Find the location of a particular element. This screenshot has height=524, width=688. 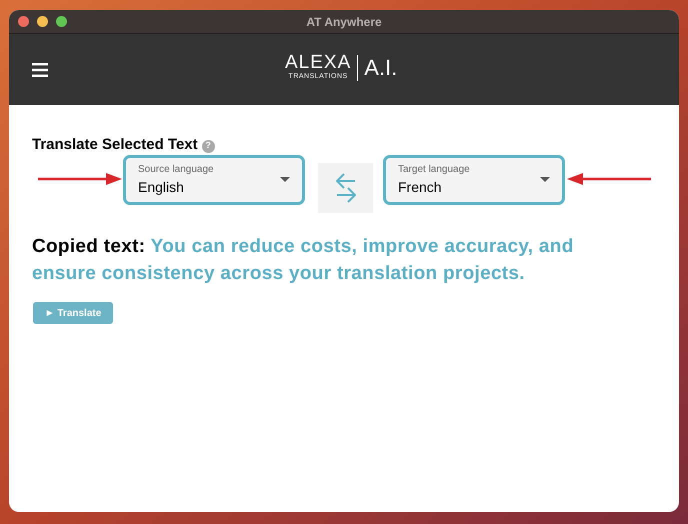

source-language-dropdown: Source language English is located at coordinates (214, 180).